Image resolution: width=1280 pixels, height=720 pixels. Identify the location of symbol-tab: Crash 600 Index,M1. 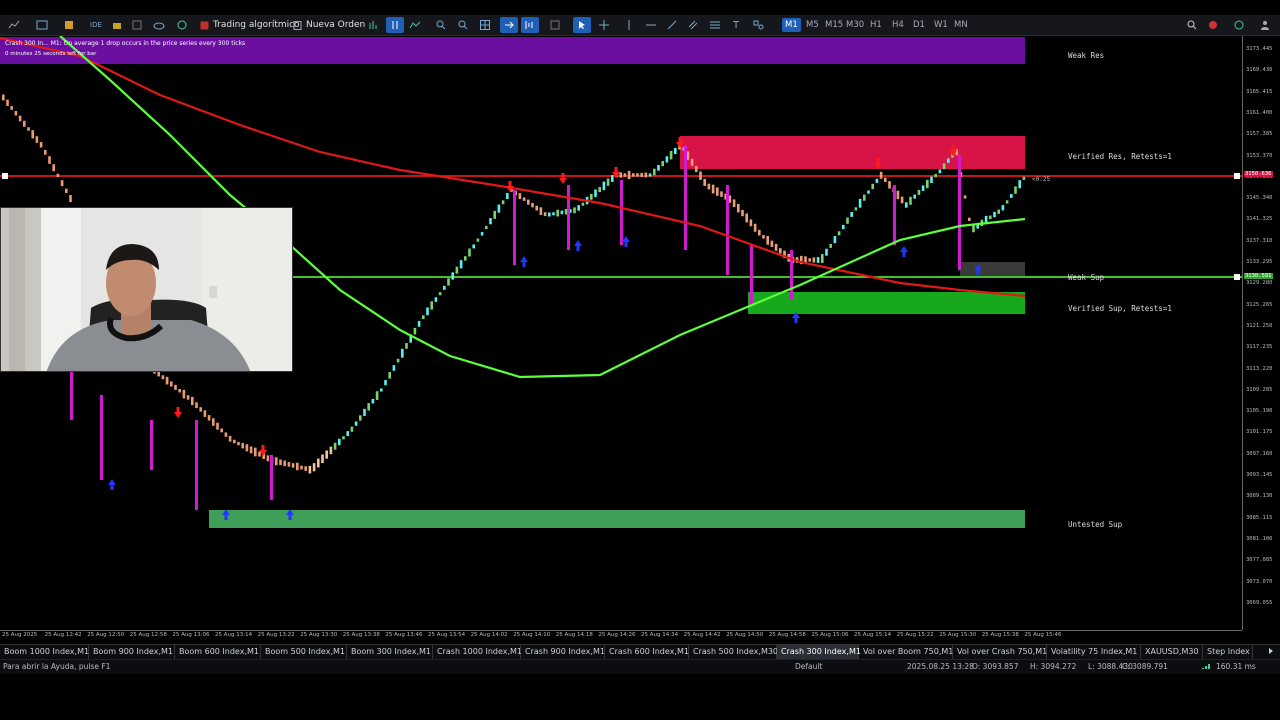
(647, 652).